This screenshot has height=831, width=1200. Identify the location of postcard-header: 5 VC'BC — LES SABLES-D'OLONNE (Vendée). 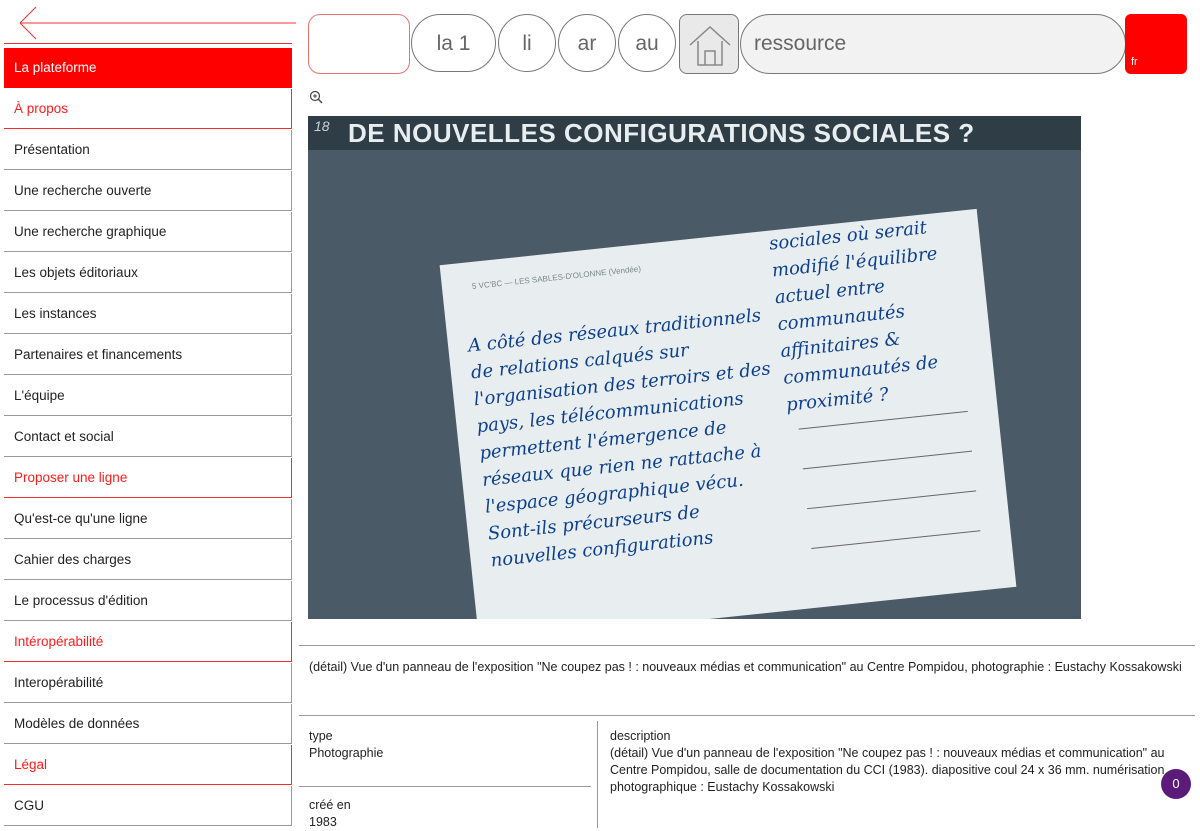
(556, 277).